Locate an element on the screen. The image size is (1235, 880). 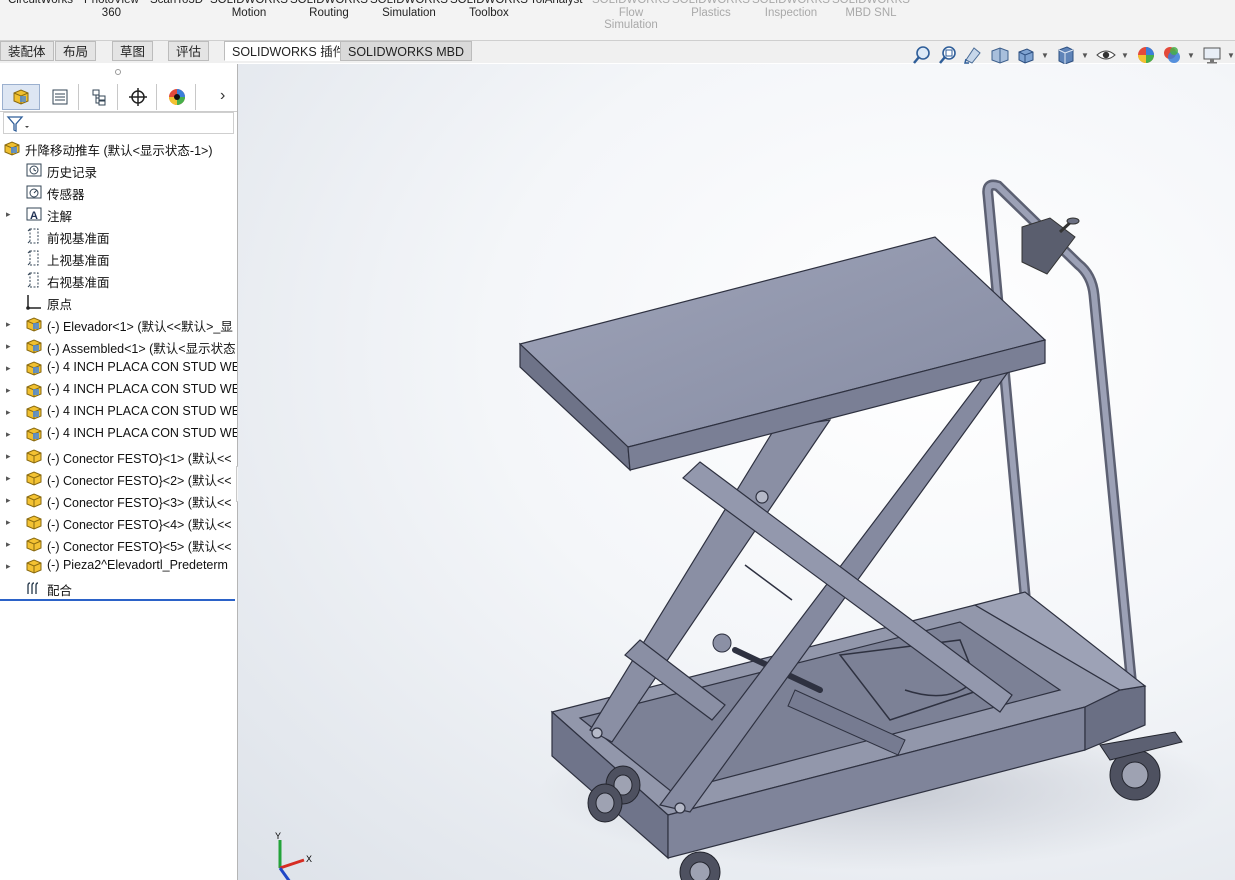
tree-item-label: (-) Elevador<1> (默认<<默认>_显 is located at coordinates (140, 327).